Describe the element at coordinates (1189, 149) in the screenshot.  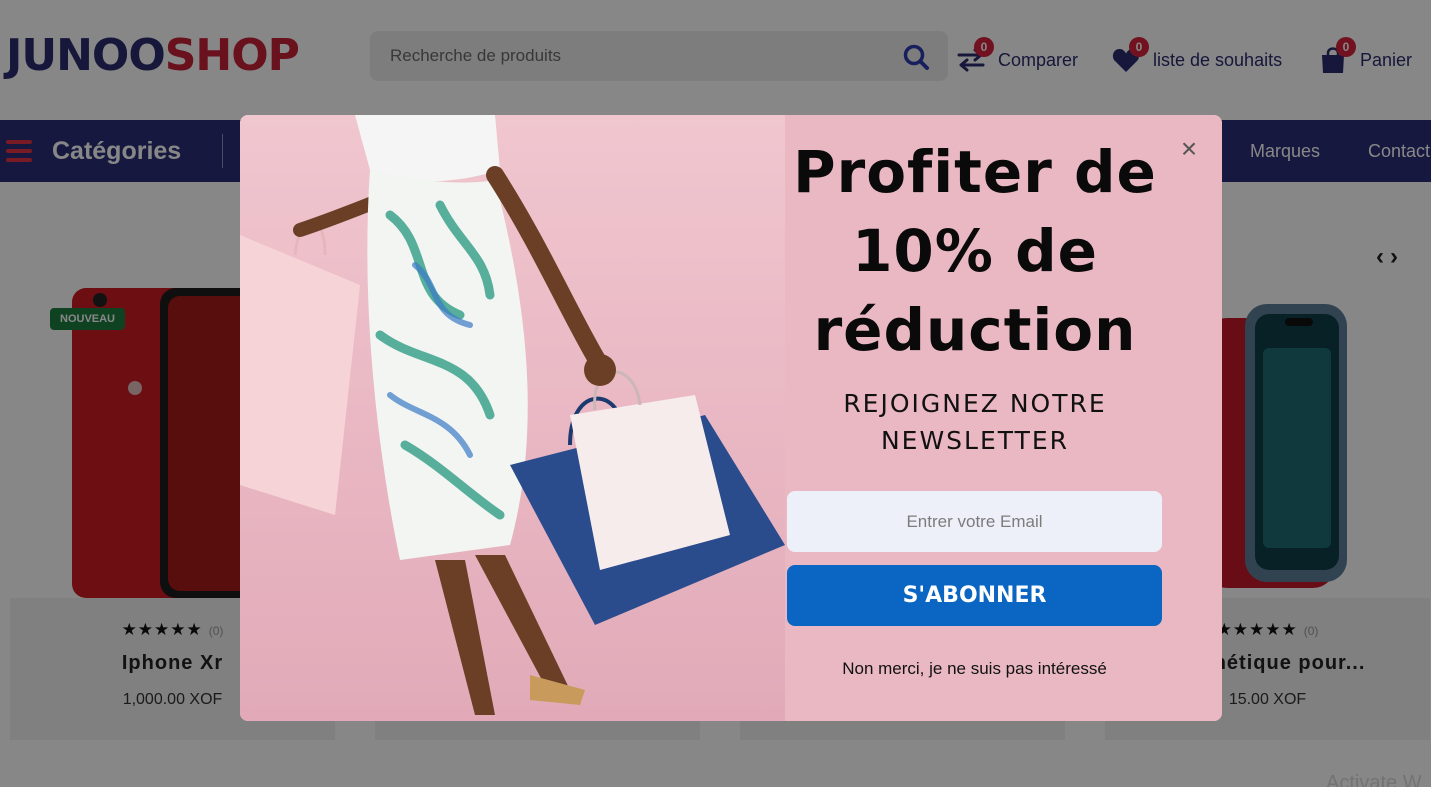
I see `close-icon: ×` at that location.